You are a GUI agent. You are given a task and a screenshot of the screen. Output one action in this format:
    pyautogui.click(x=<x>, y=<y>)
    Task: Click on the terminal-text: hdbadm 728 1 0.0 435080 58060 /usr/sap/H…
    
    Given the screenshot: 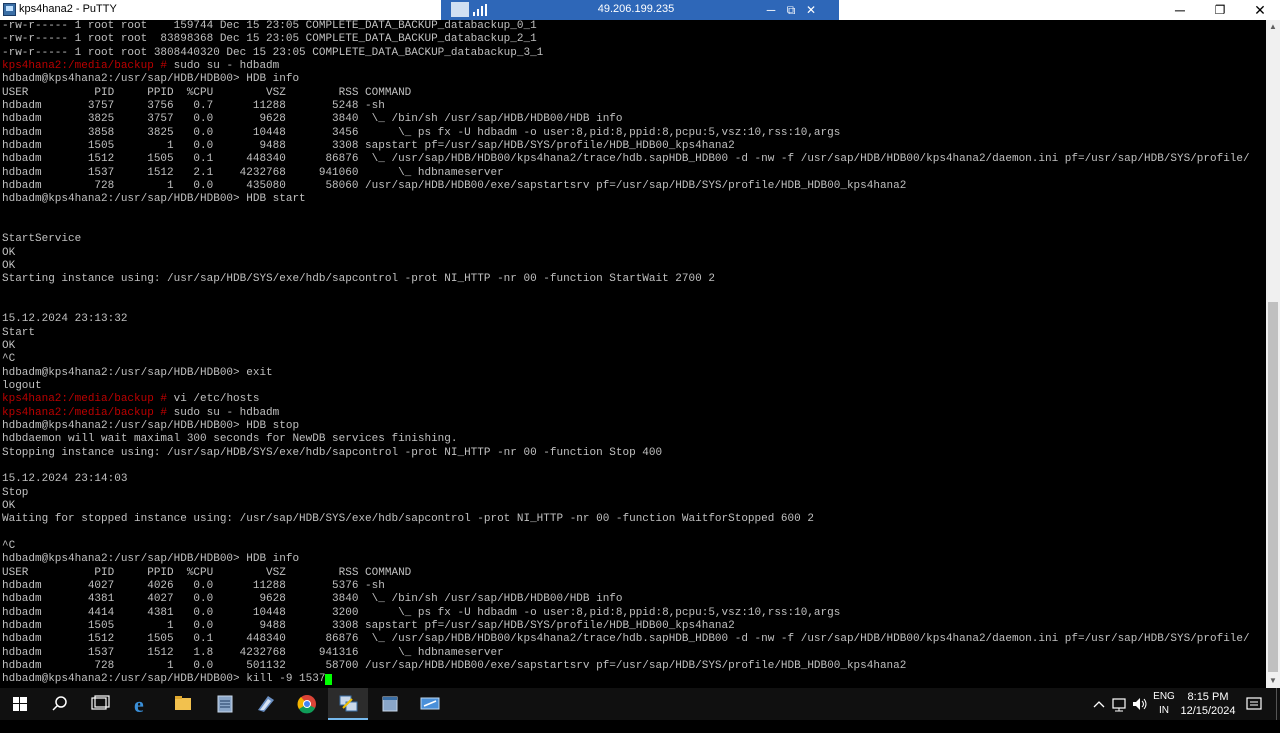 What is the action you would take?
    pyautogui.click(x=454, y=185)
    